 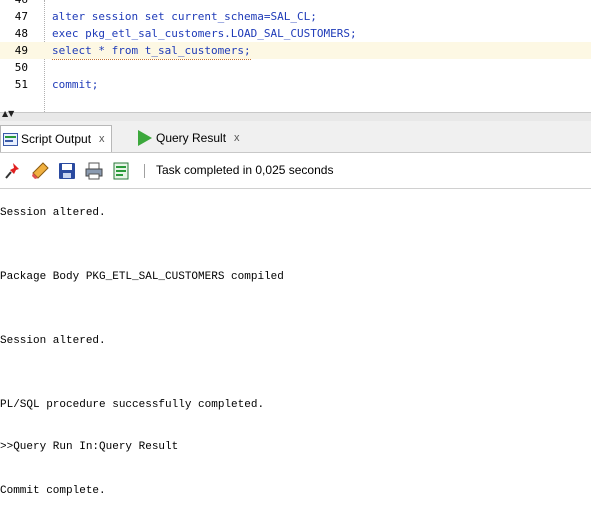 I want to click on task-status-text: Task completed in 0,025 seconds, so click(x=245, y=170).